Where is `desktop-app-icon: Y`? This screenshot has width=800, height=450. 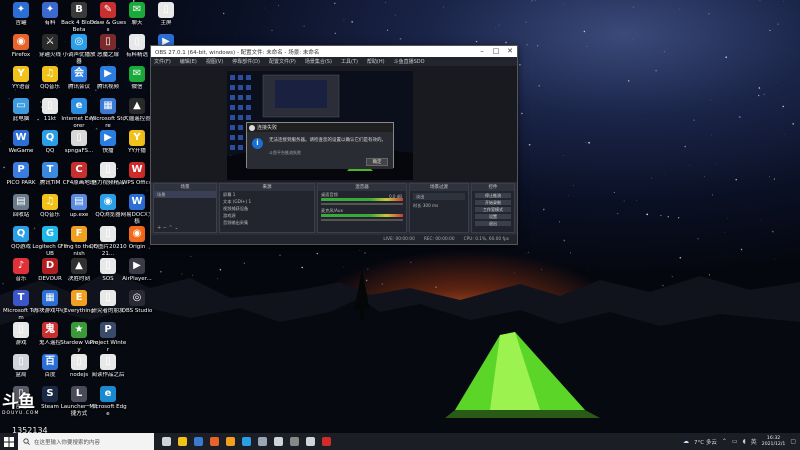 desktop-app-icon: Y is located at coordinates (137, 138).